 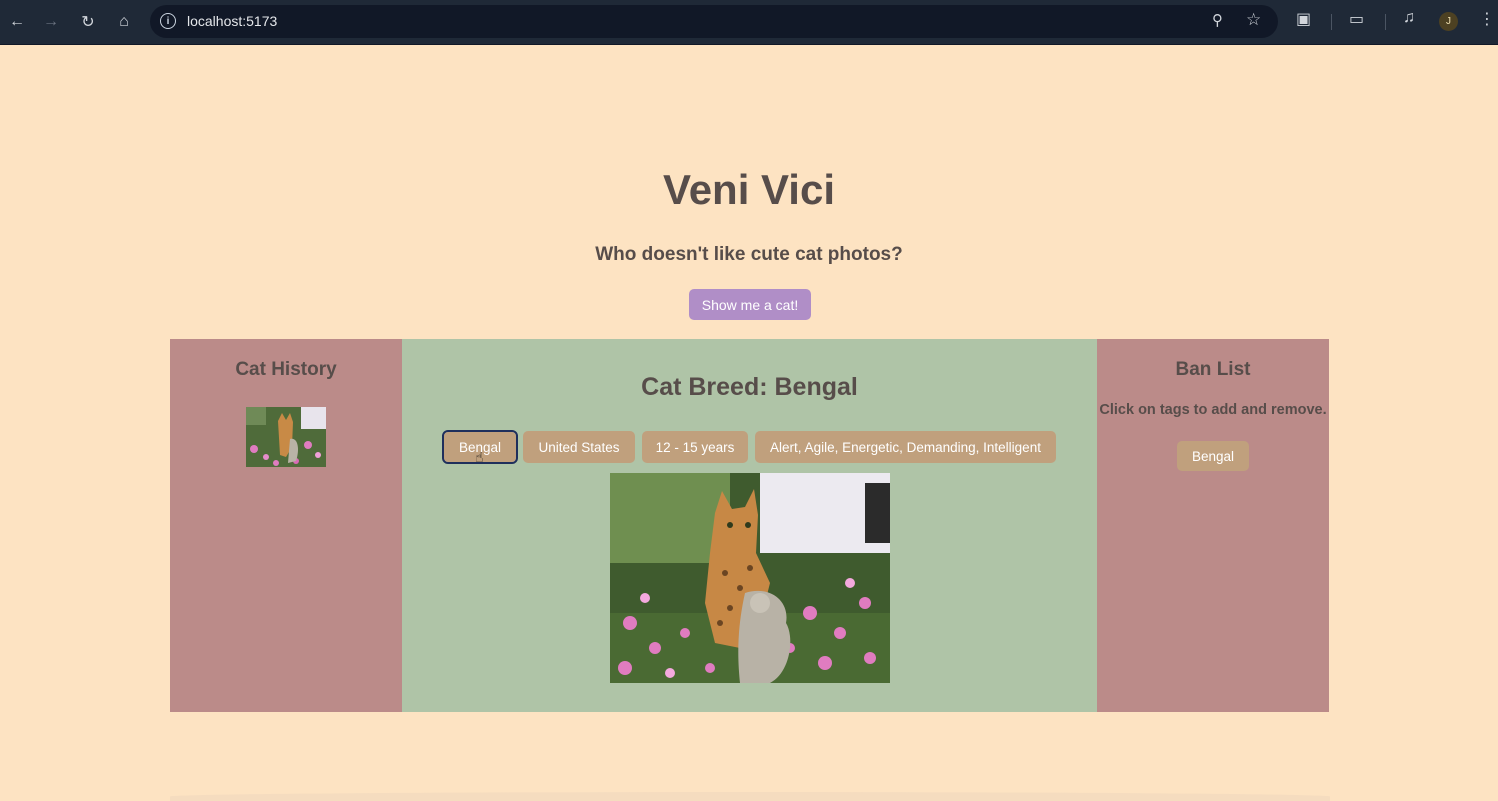 I want to click on tag-origin: United States, so click(x=579, y=447).